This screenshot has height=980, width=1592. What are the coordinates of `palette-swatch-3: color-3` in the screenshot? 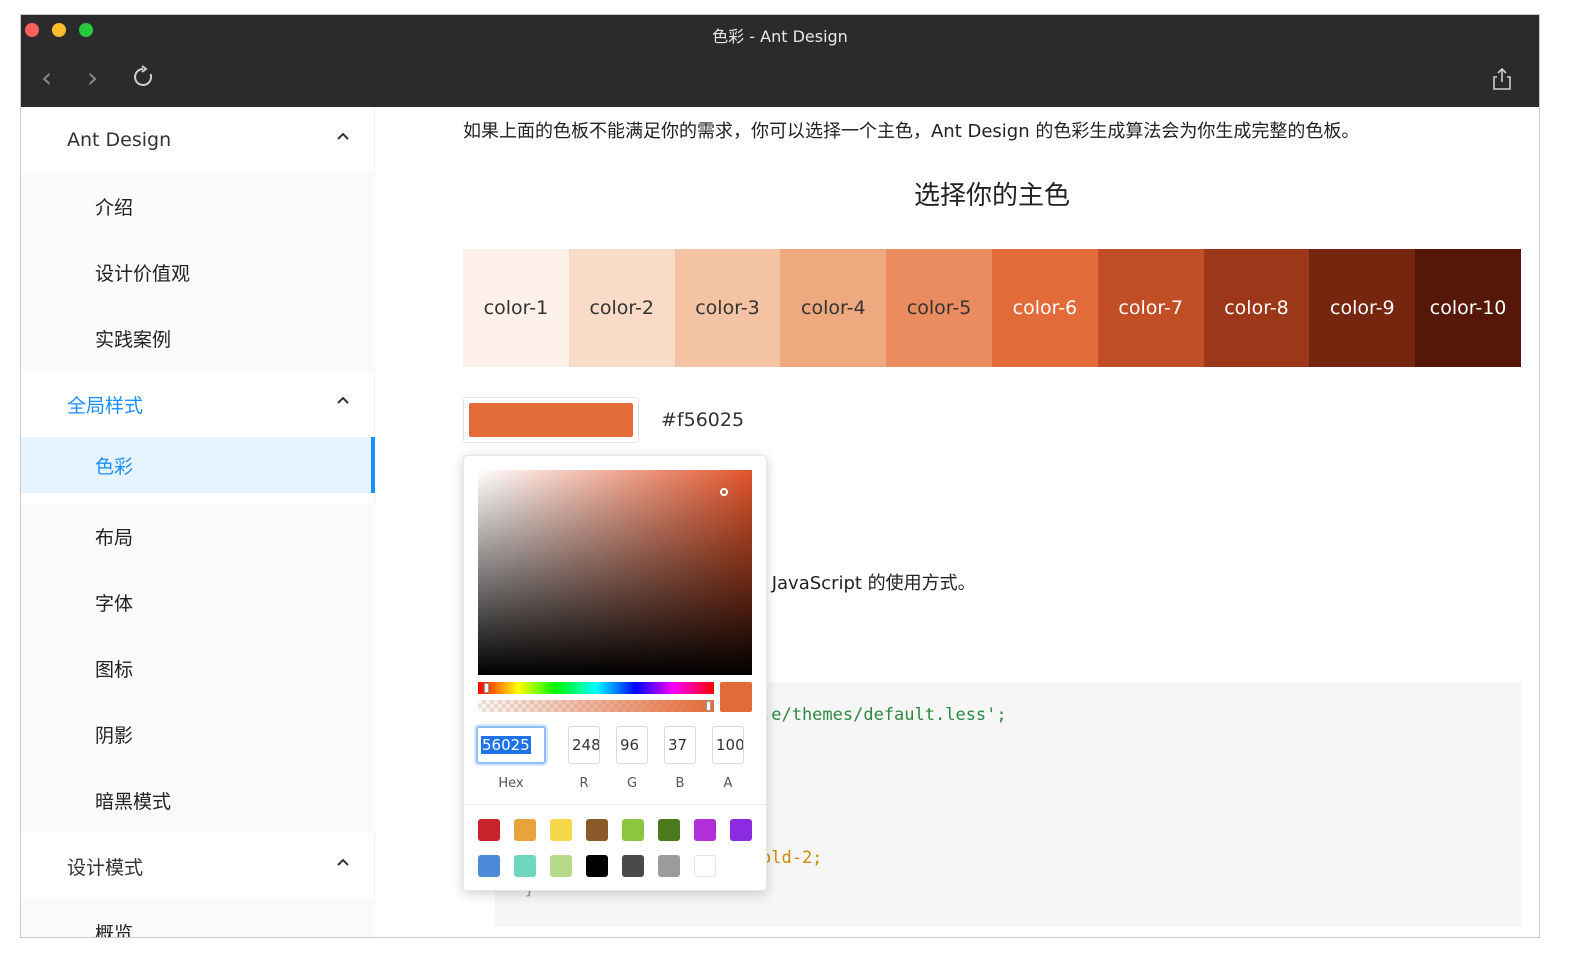 It's located at (727, 308).